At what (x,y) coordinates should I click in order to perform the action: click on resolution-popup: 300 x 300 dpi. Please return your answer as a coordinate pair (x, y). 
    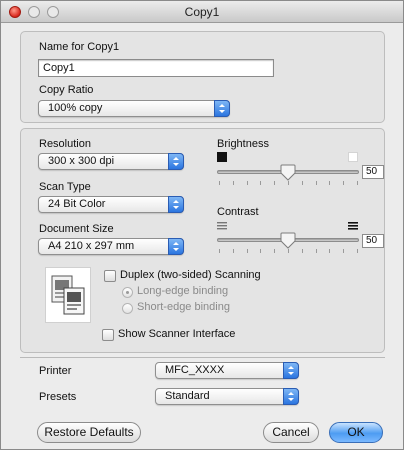
    Looking at the image, I should click on (111, 161).